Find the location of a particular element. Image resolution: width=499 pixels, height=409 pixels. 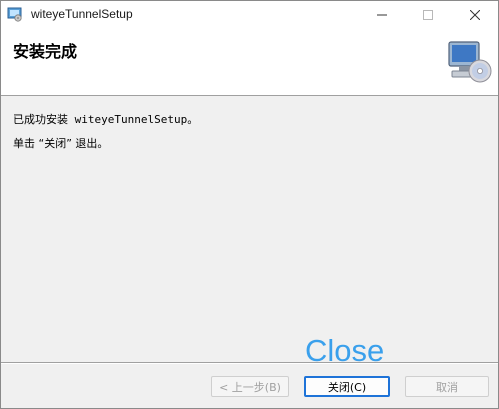

minimize-icon is located at coordinates (382, 14).